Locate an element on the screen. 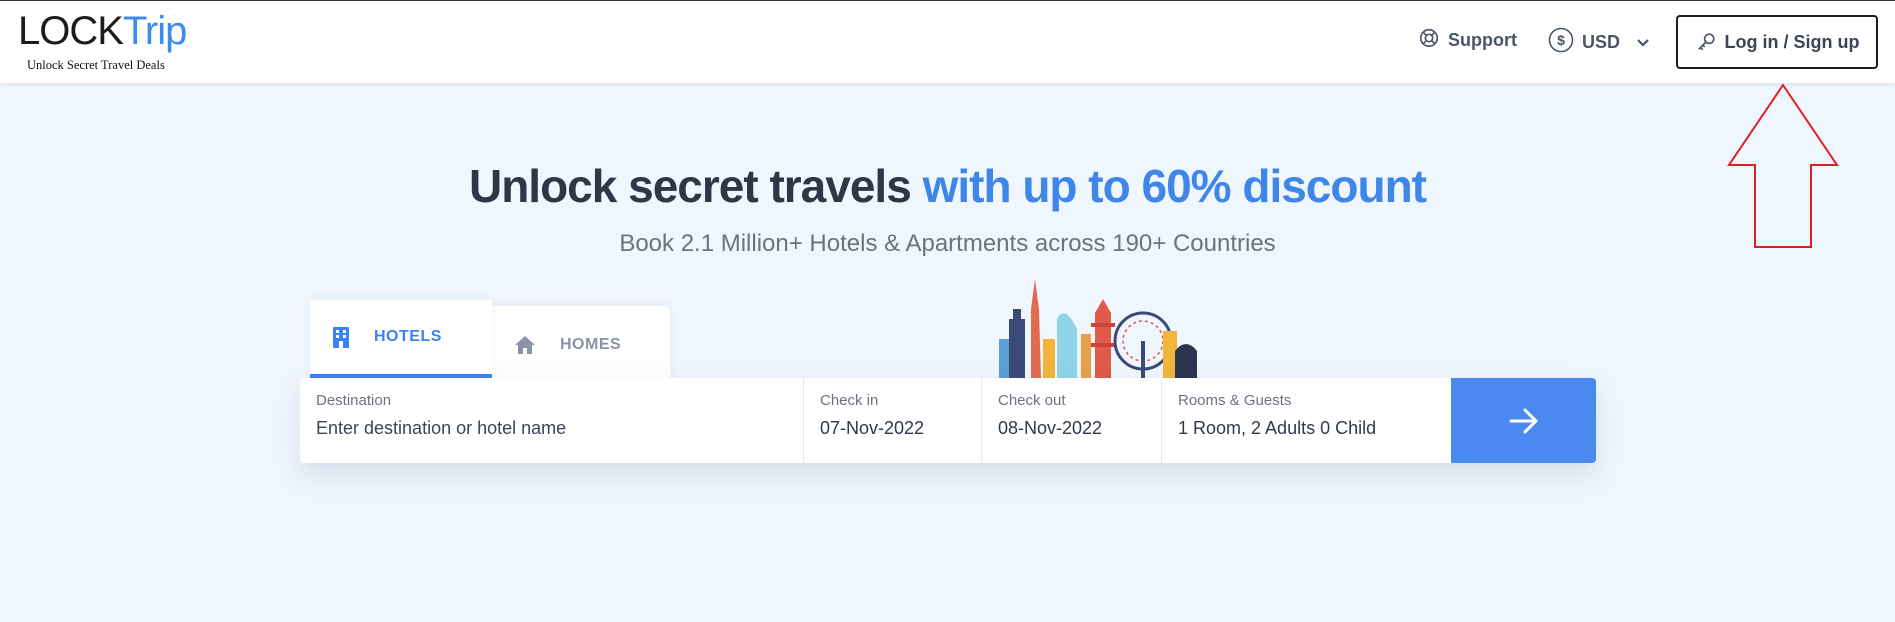 This screenshot has height=622, width=1895. rooms-guests-value: 1 Room, 2 Adults 0 Child is located at coordinates (1277, 428).